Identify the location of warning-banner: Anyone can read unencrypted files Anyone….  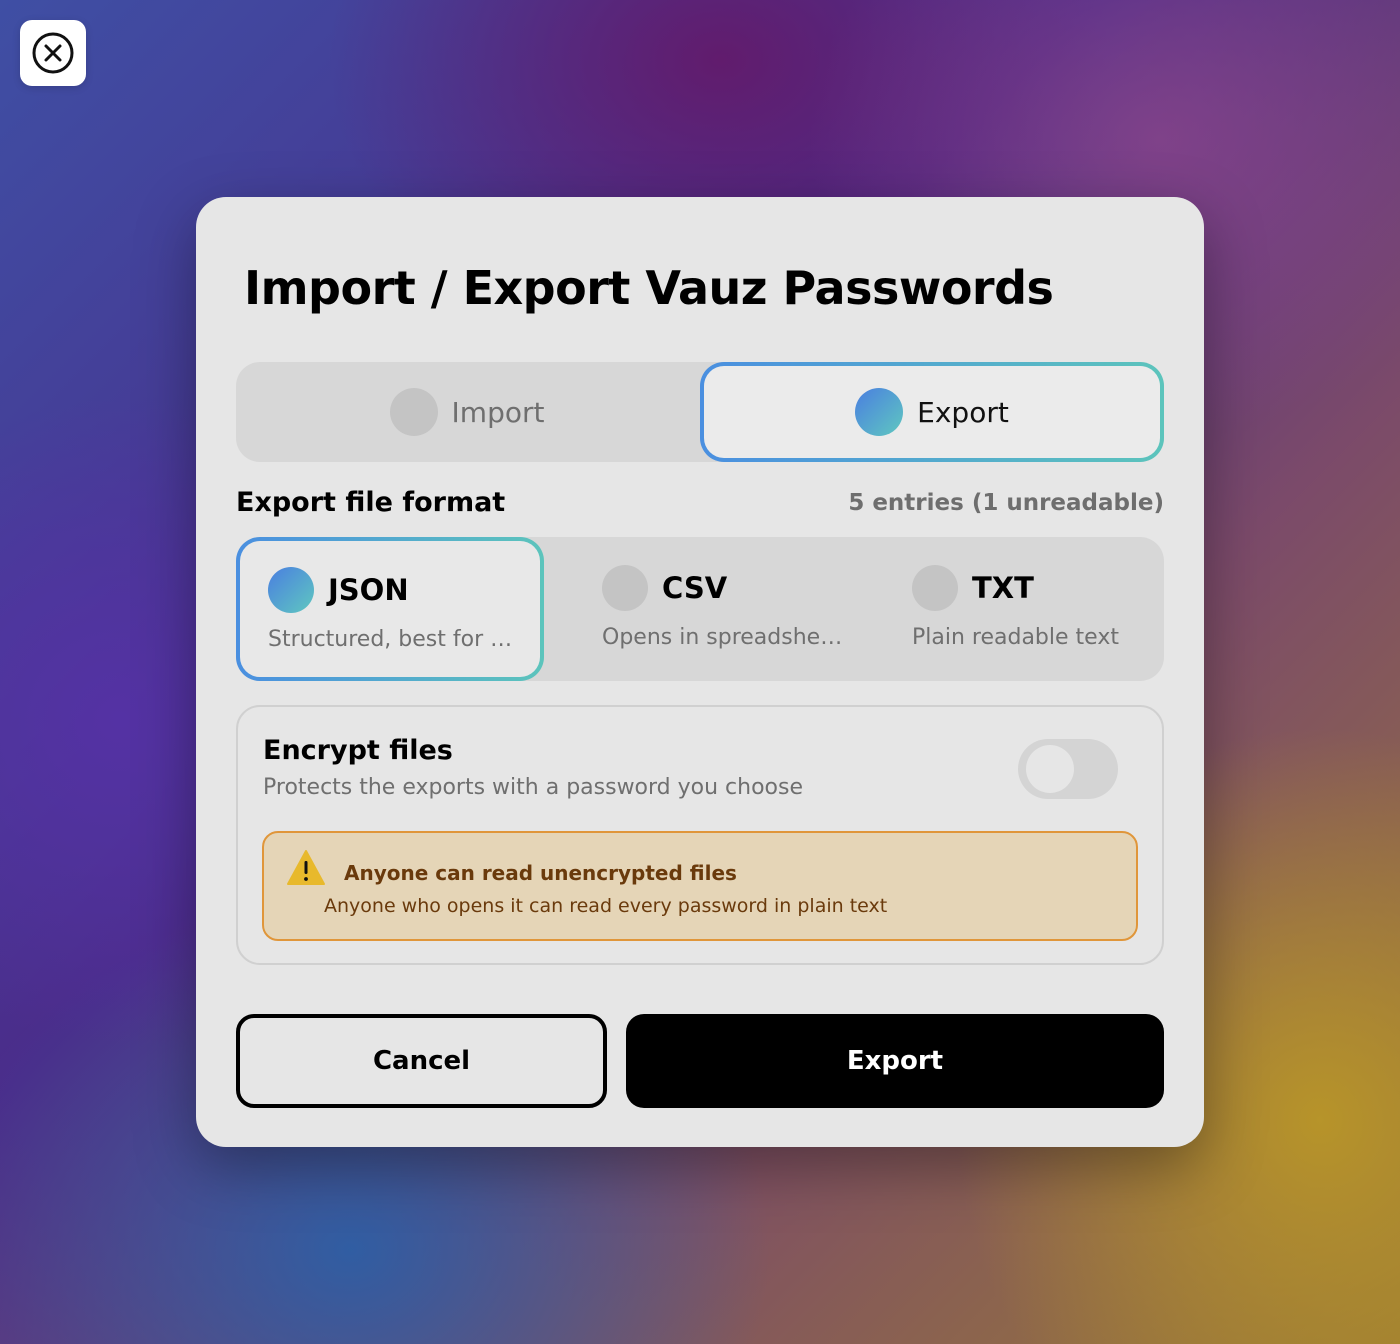
(700, 886).